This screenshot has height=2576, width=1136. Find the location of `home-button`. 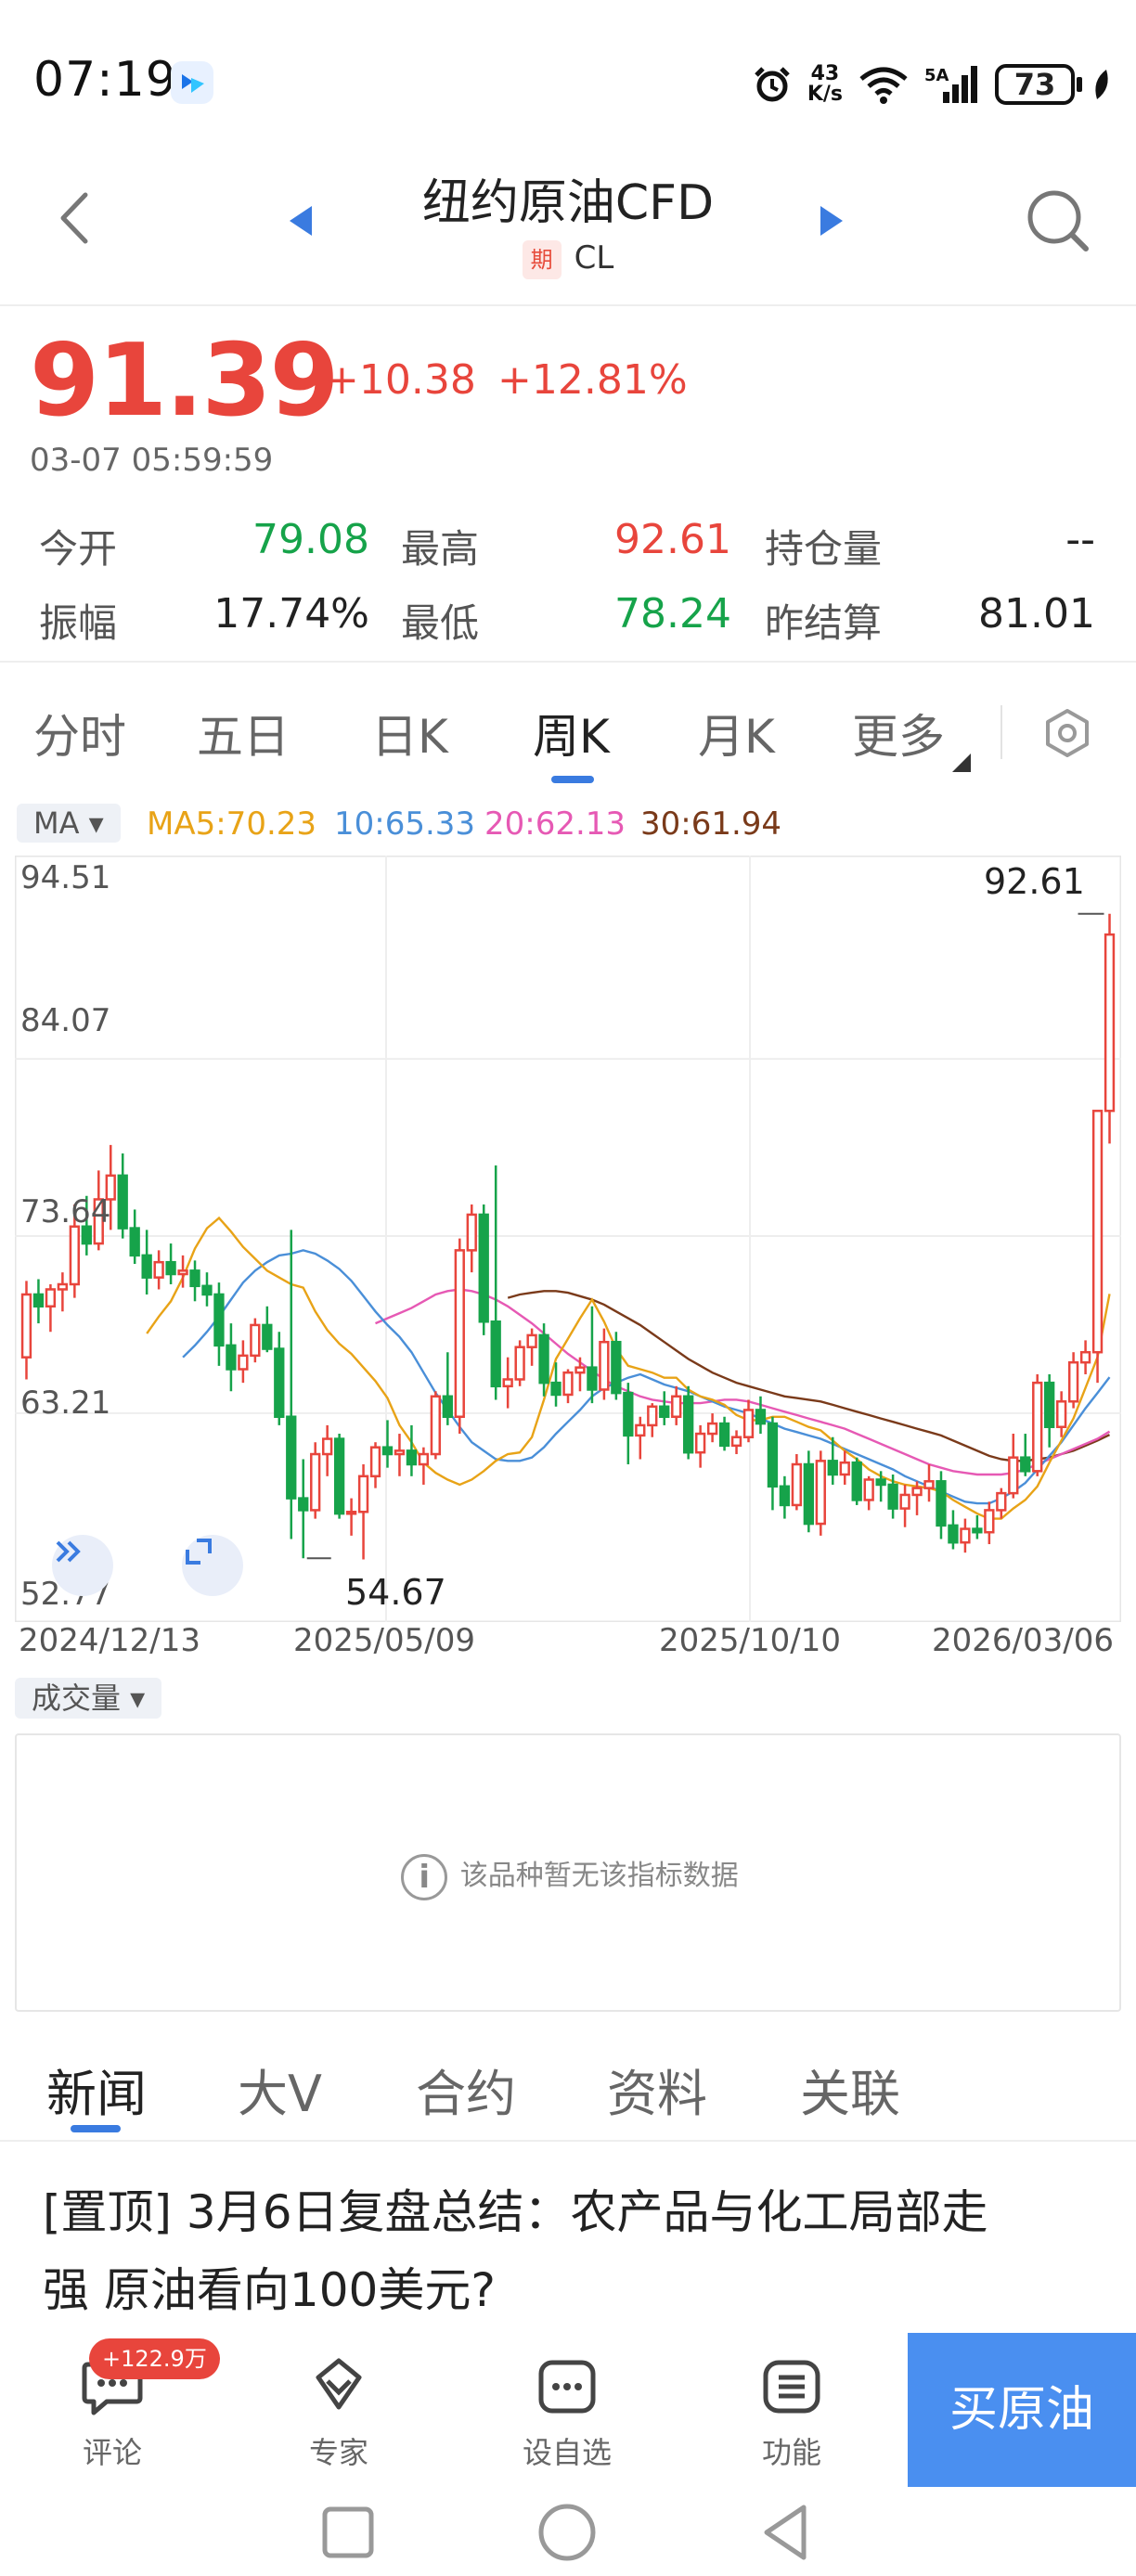

home-button is located at coordinates (567, 2532).